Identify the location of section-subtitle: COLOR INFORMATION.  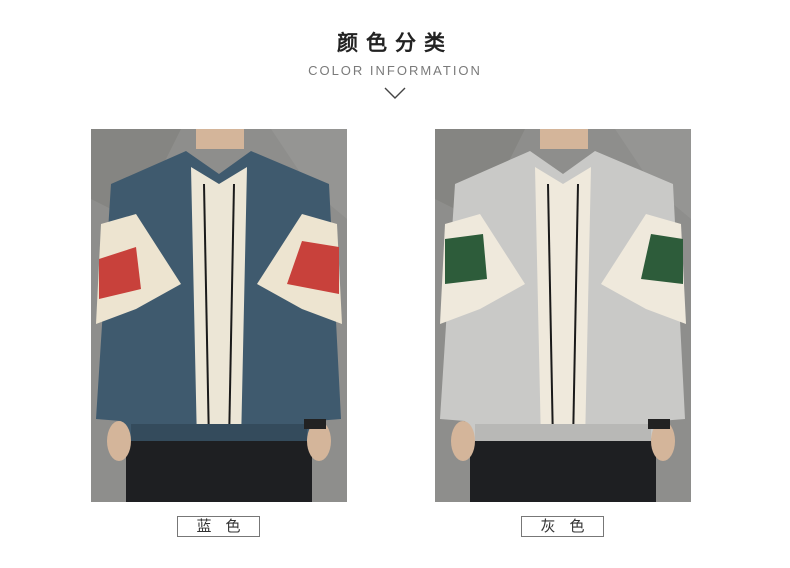
(395, 70).